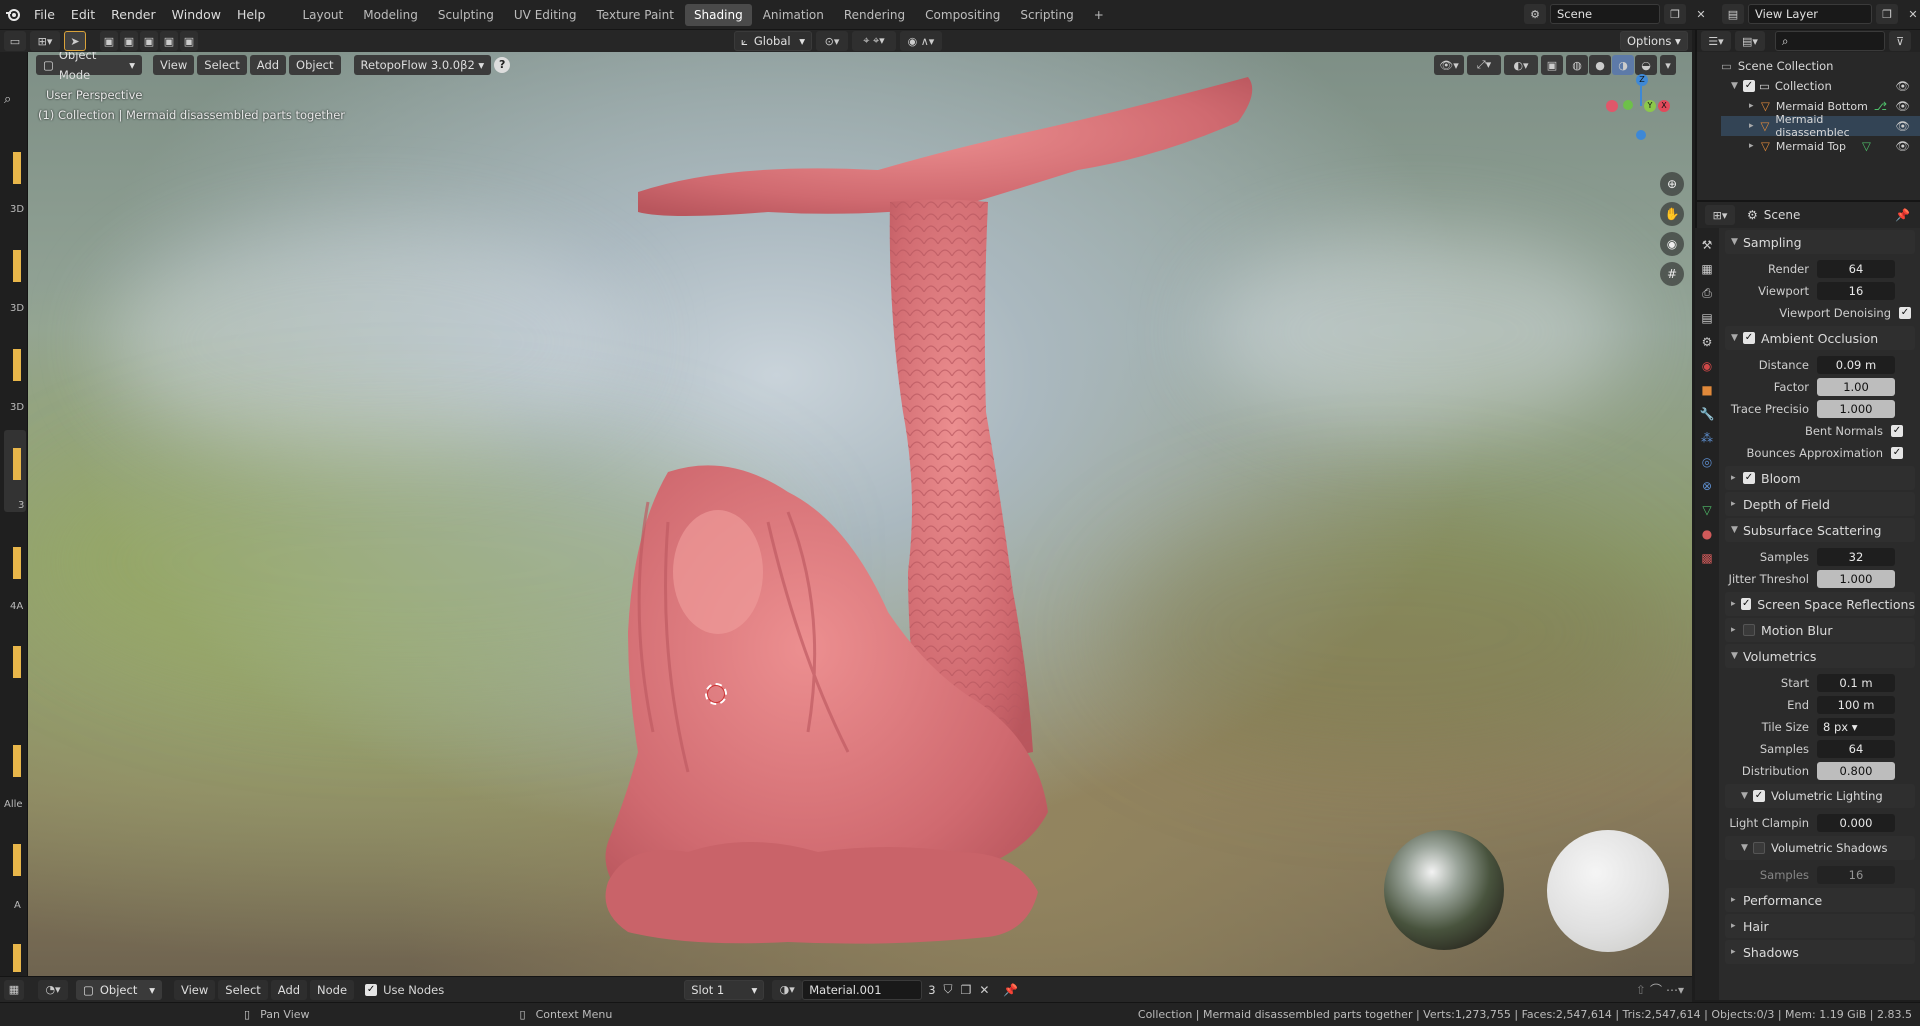 The height and width of the screenshot is (1026, 1920). What do you see at coordinates (1707, 462) in the screenshot?
I see `physics-tab-icon: ◎` at bounding box center [1707, 462].